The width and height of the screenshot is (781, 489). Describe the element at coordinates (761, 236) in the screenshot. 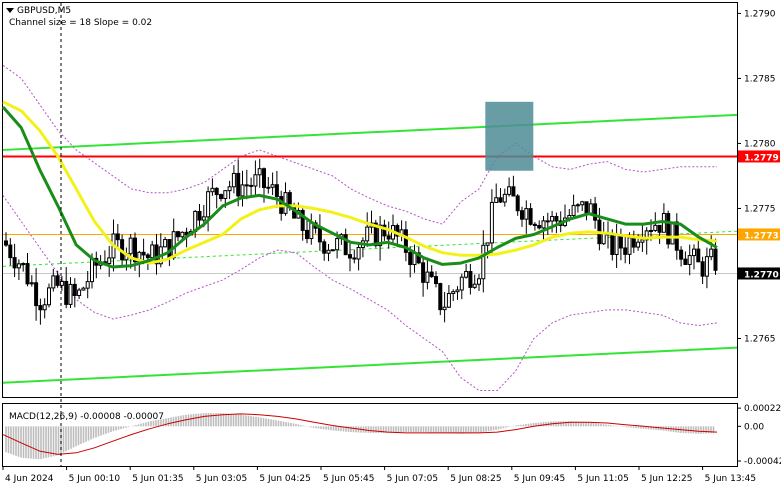

I see `price-marker-label: 1.2773` at that location.